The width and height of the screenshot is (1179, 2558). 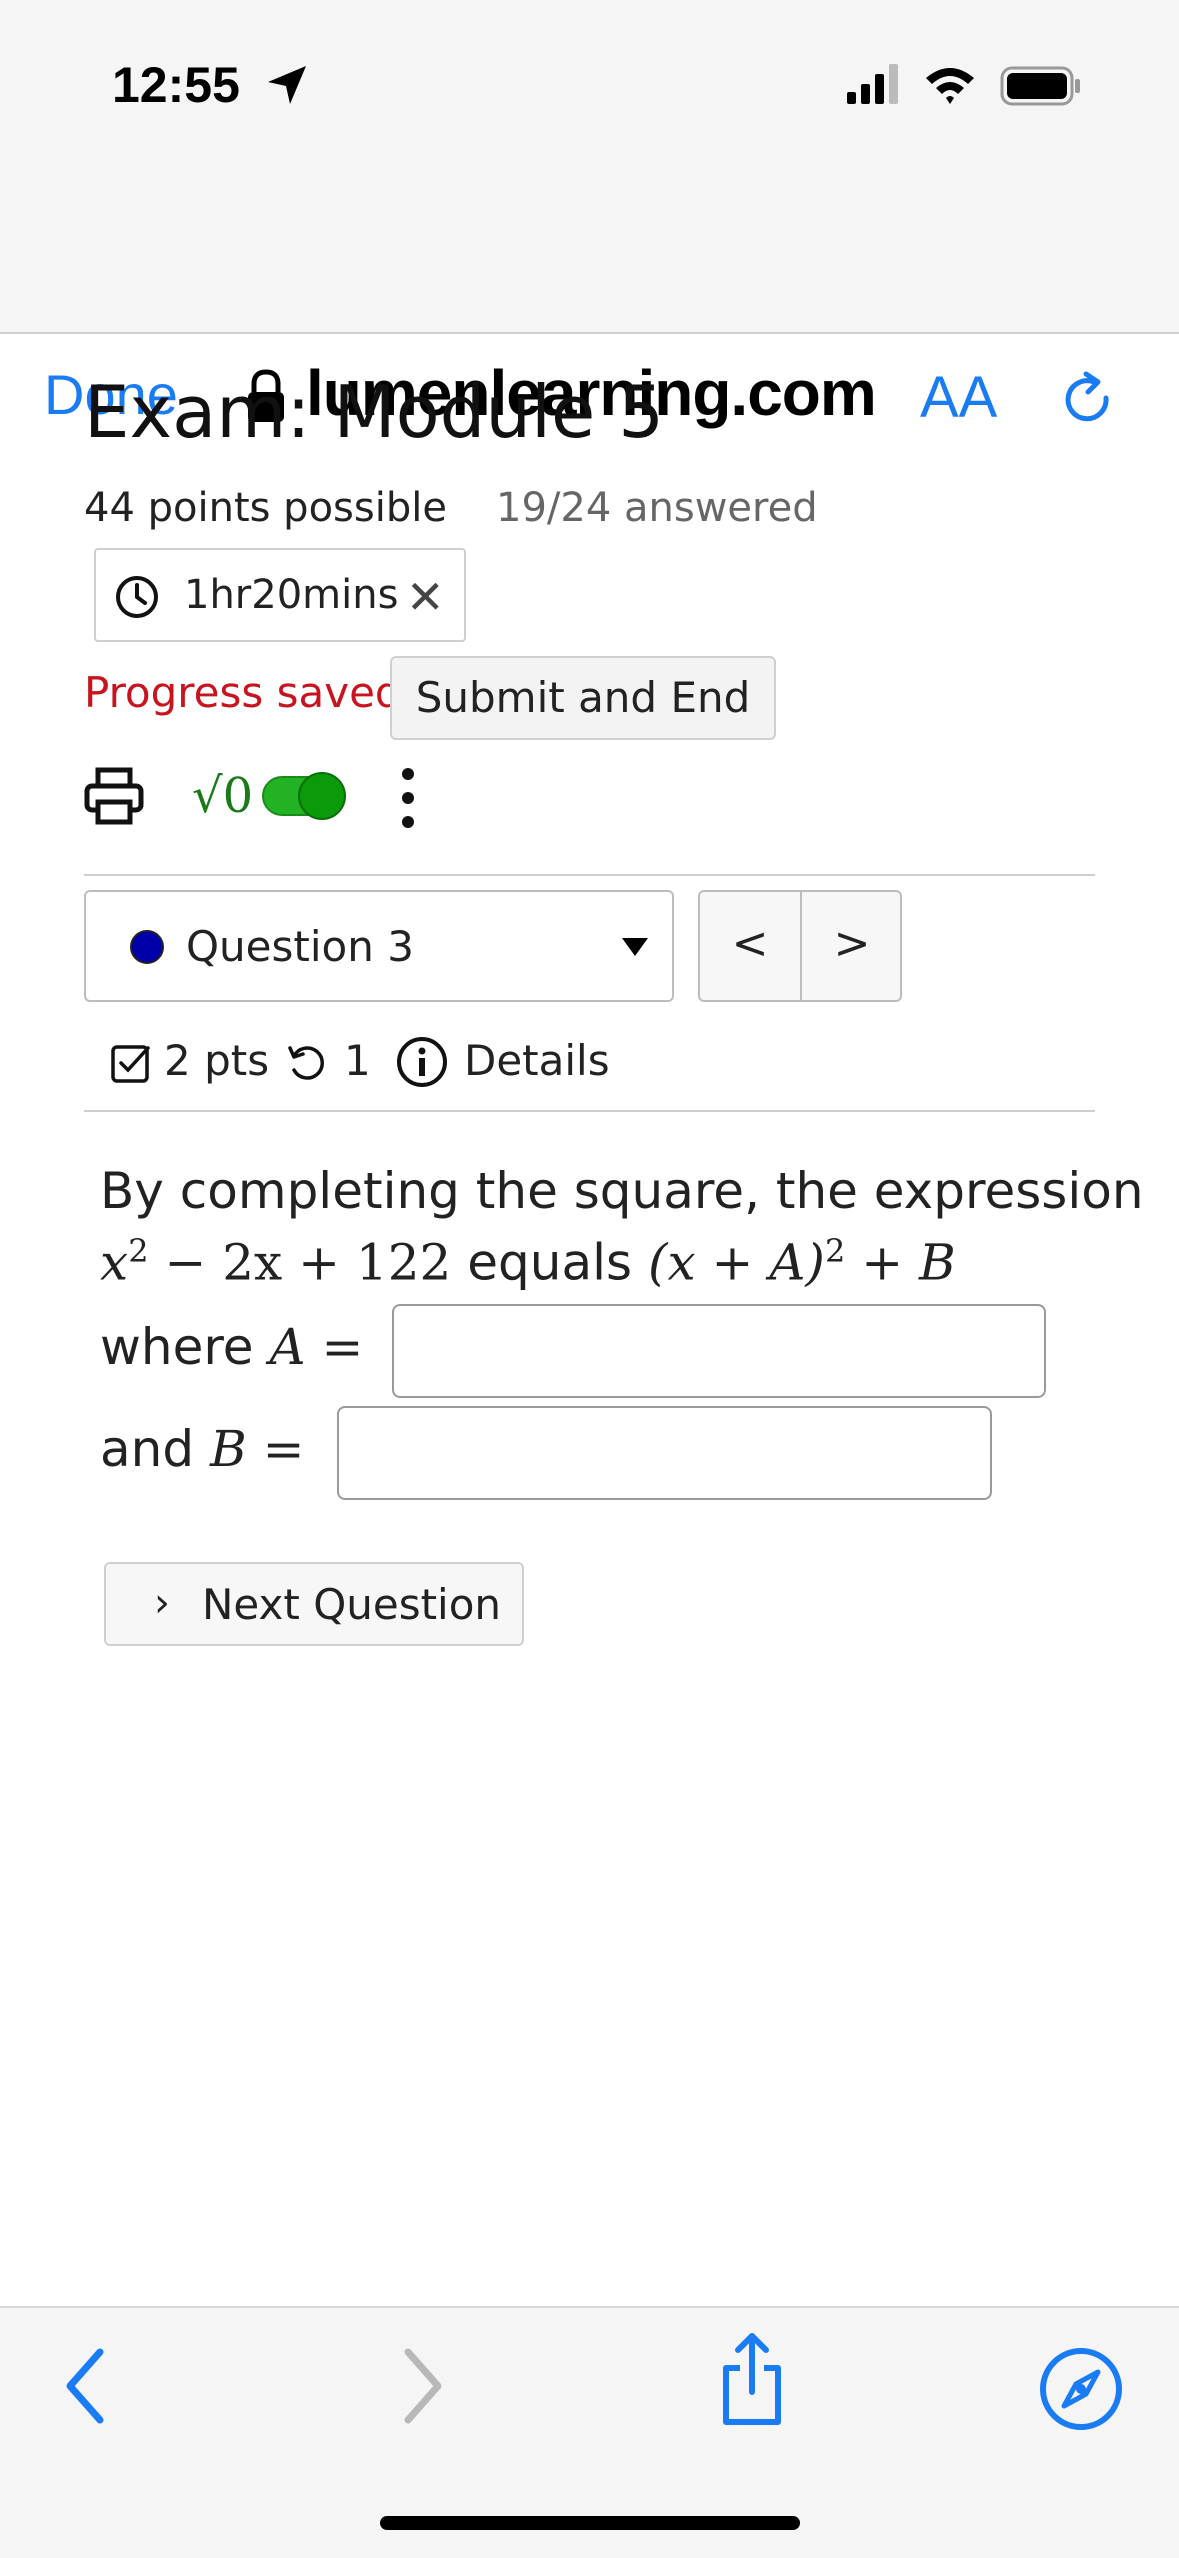 I want to click on math-plus-b: + B, so click(x=900, y=1262).